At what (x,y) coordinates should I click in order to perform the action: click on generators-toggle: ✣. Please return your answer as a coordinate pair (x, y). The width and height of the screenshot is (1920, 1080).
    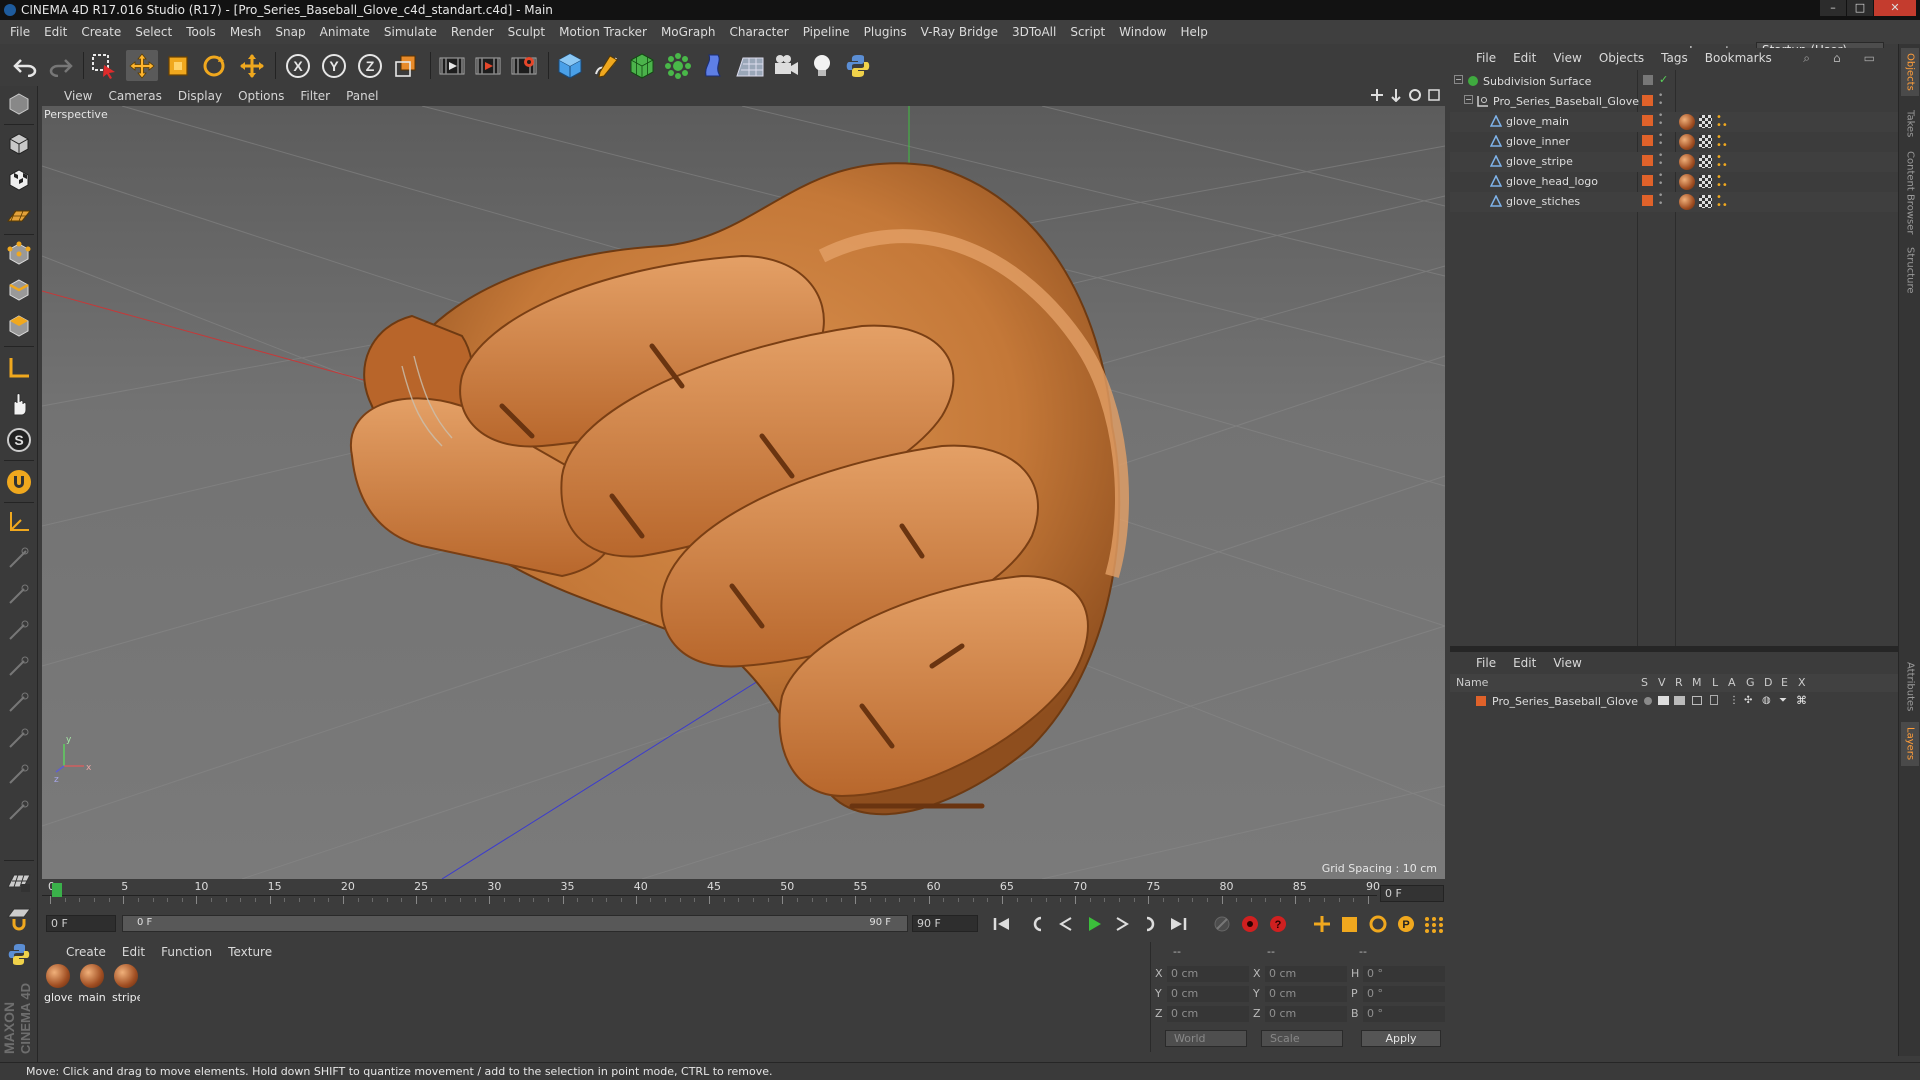
    Looking at the image, I should click on (1748, 700).